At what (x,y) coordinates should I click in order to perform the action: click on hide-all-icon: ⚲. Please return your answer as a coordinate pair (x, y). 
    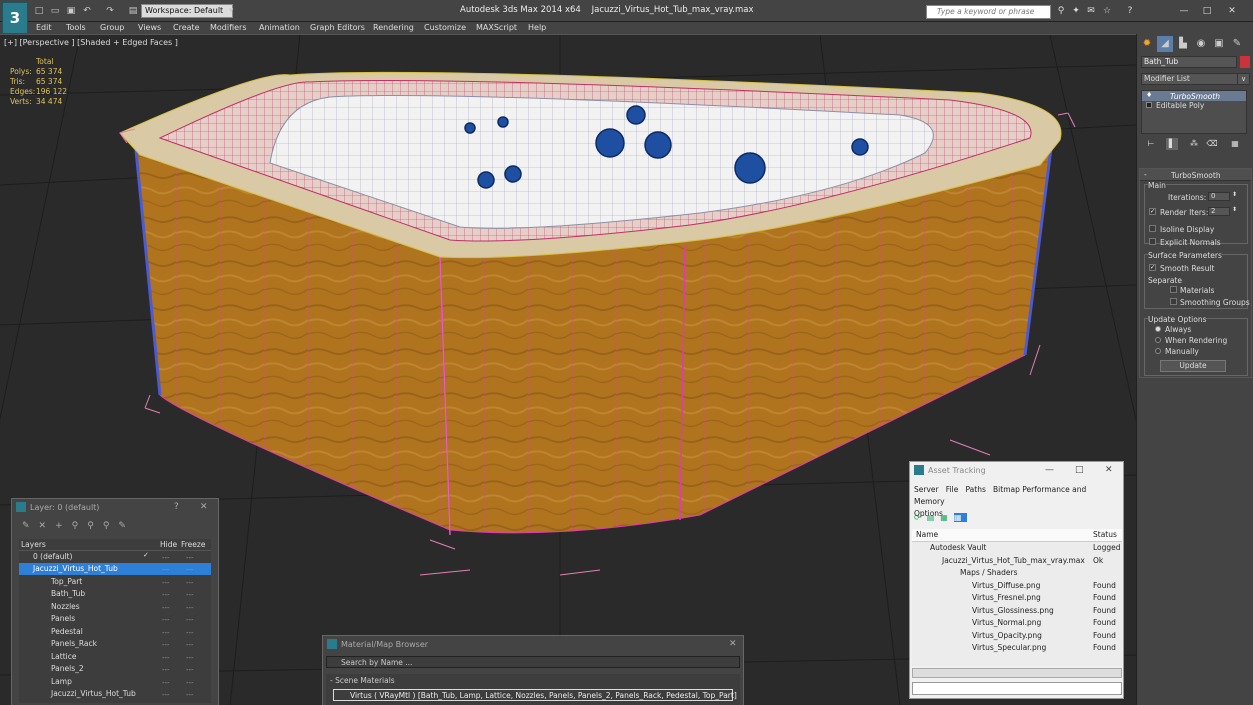
    Looking at the image, I should click on (111, 526).